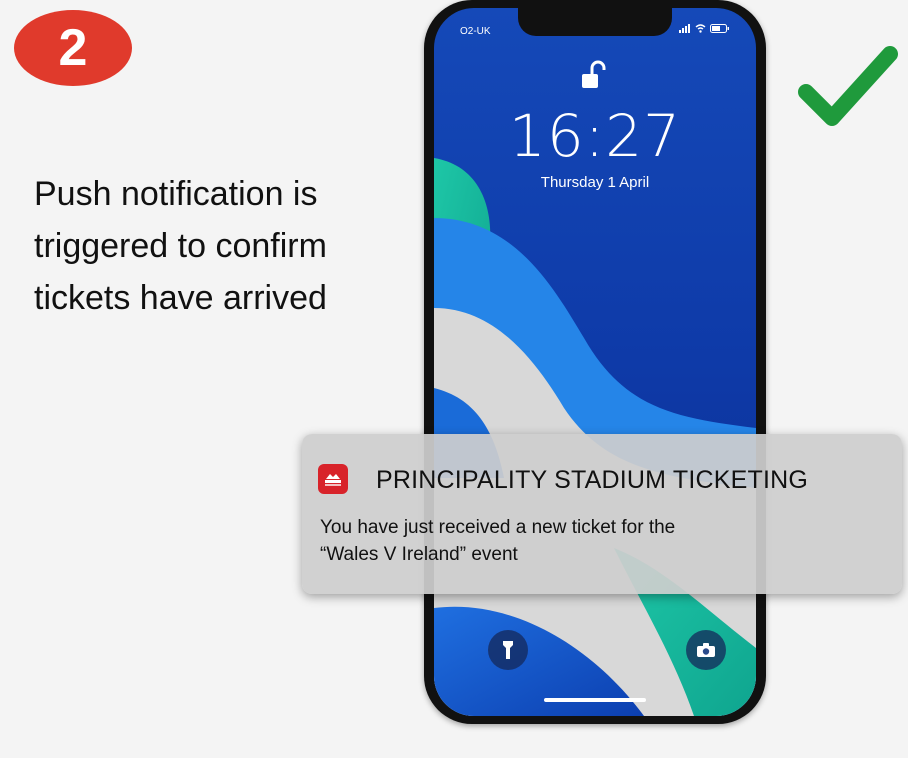 This screenshot has height=758, width=908. Describe the element at coordinates (594, 74) in the screenshot. I see `unlocked-padlock-icon` at that location.